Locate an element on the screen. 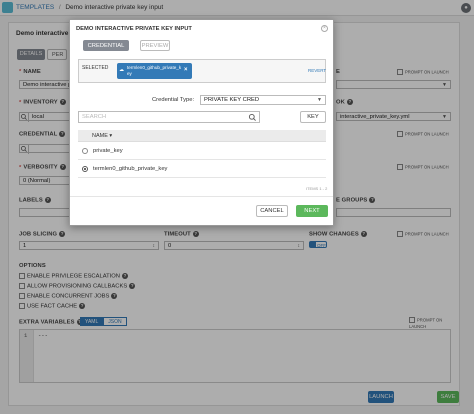 This screenshot has height=414, width=474. search-placeholder: SEARCH is located at coordinates (94, 117).